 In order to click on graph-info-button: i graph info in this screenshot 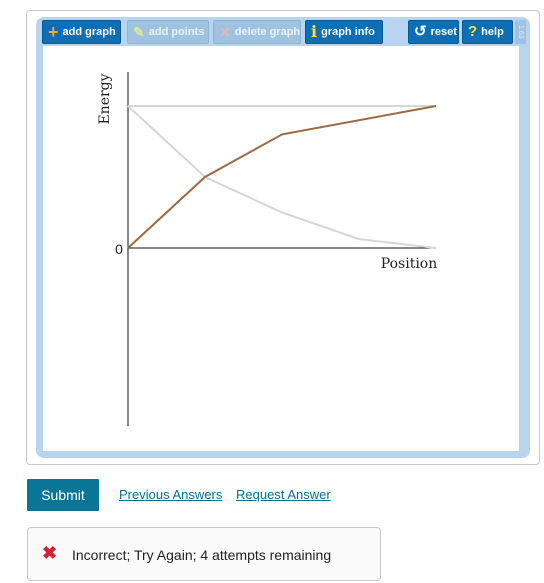, I will do `click(344, 32)`.